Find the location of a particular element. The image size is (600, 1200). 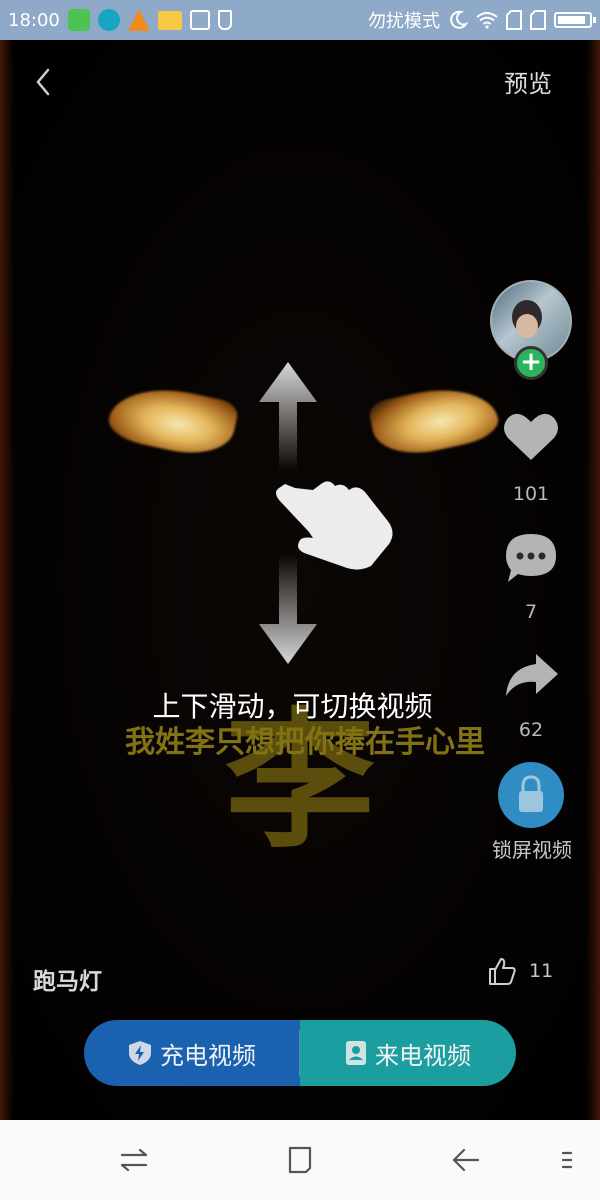

wifi-icon is located at coordinates (487, 20).